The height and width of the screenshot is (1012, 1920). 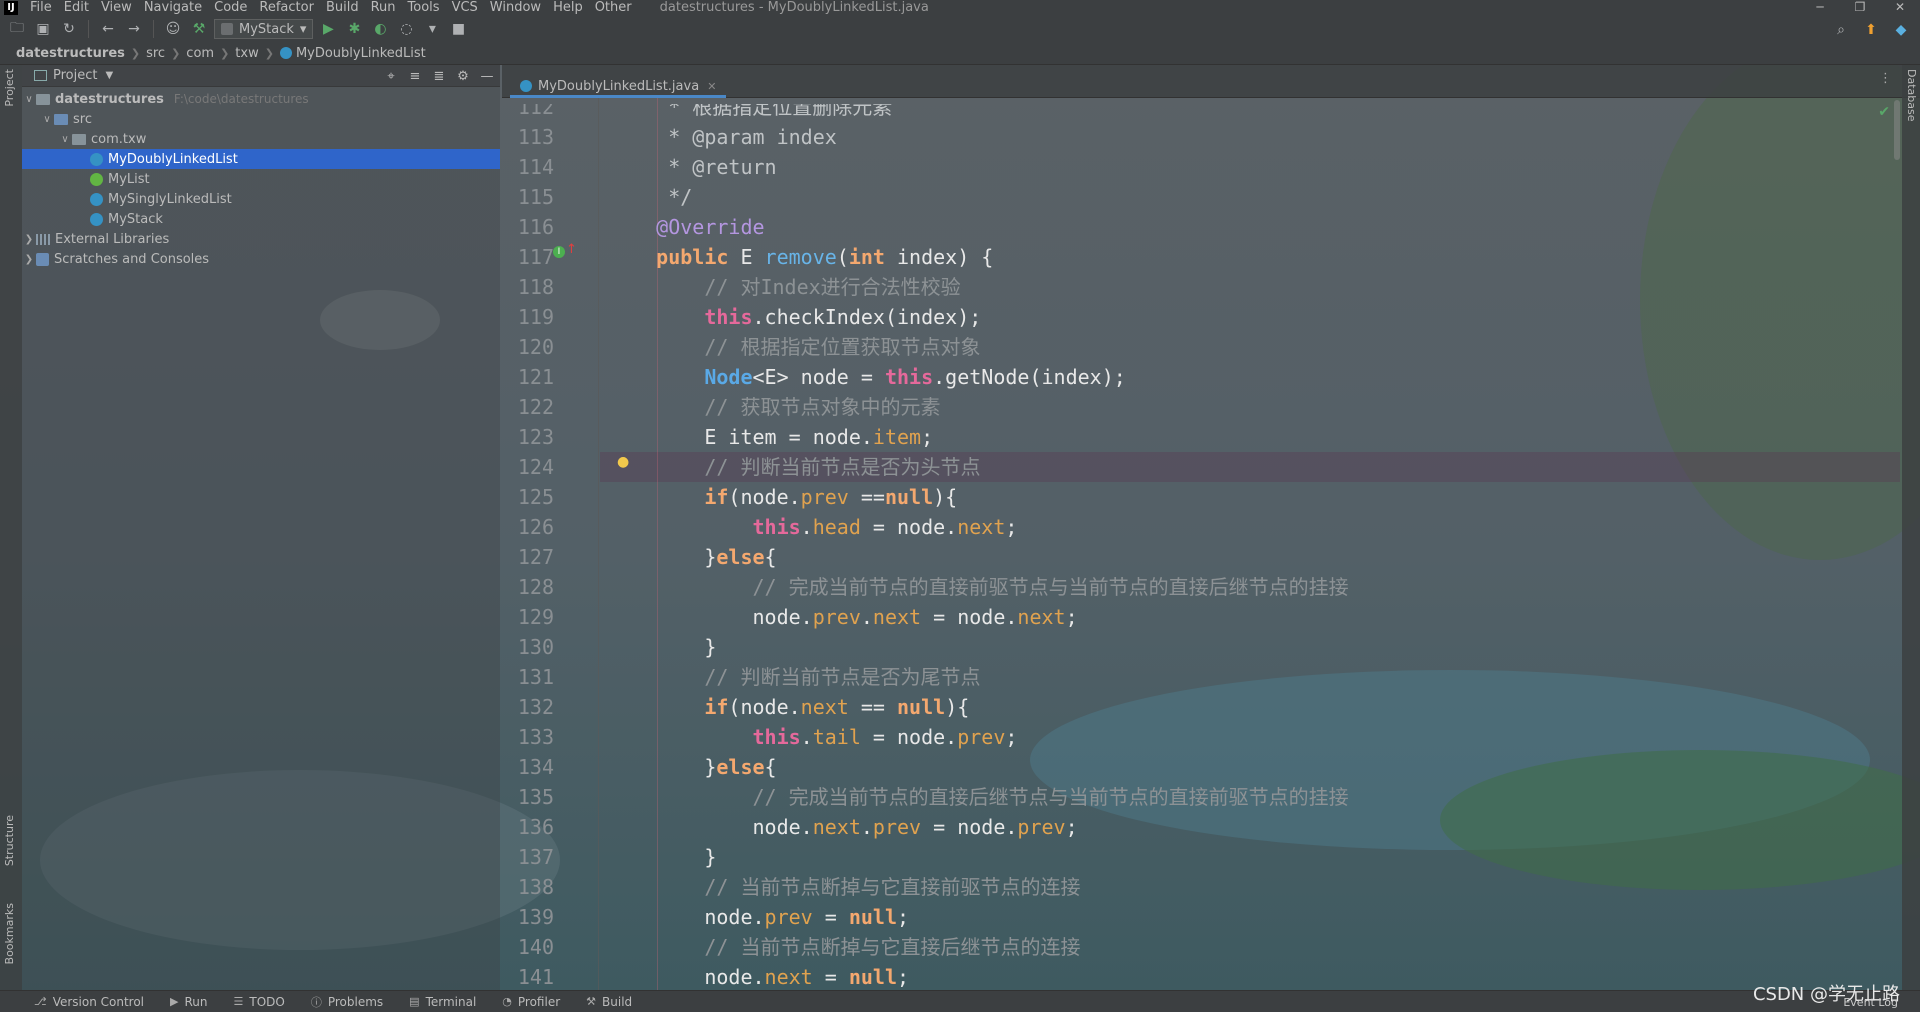 I want to click on debug-icon: ✱, so click(x=354, y=29).